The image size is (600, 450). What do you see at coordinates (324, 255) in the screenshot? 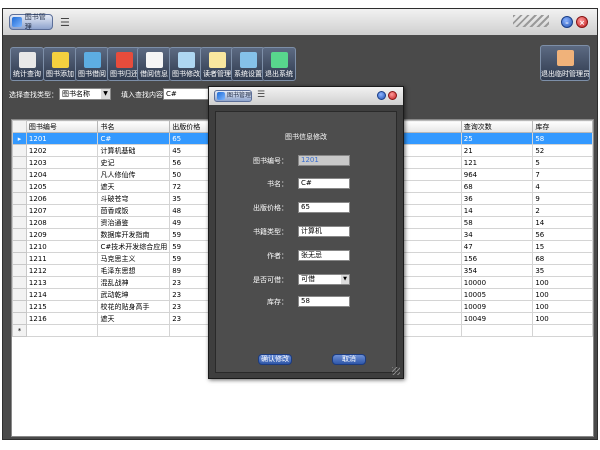
I see `author-field: 张无忌` at bounding box center [324, 255].